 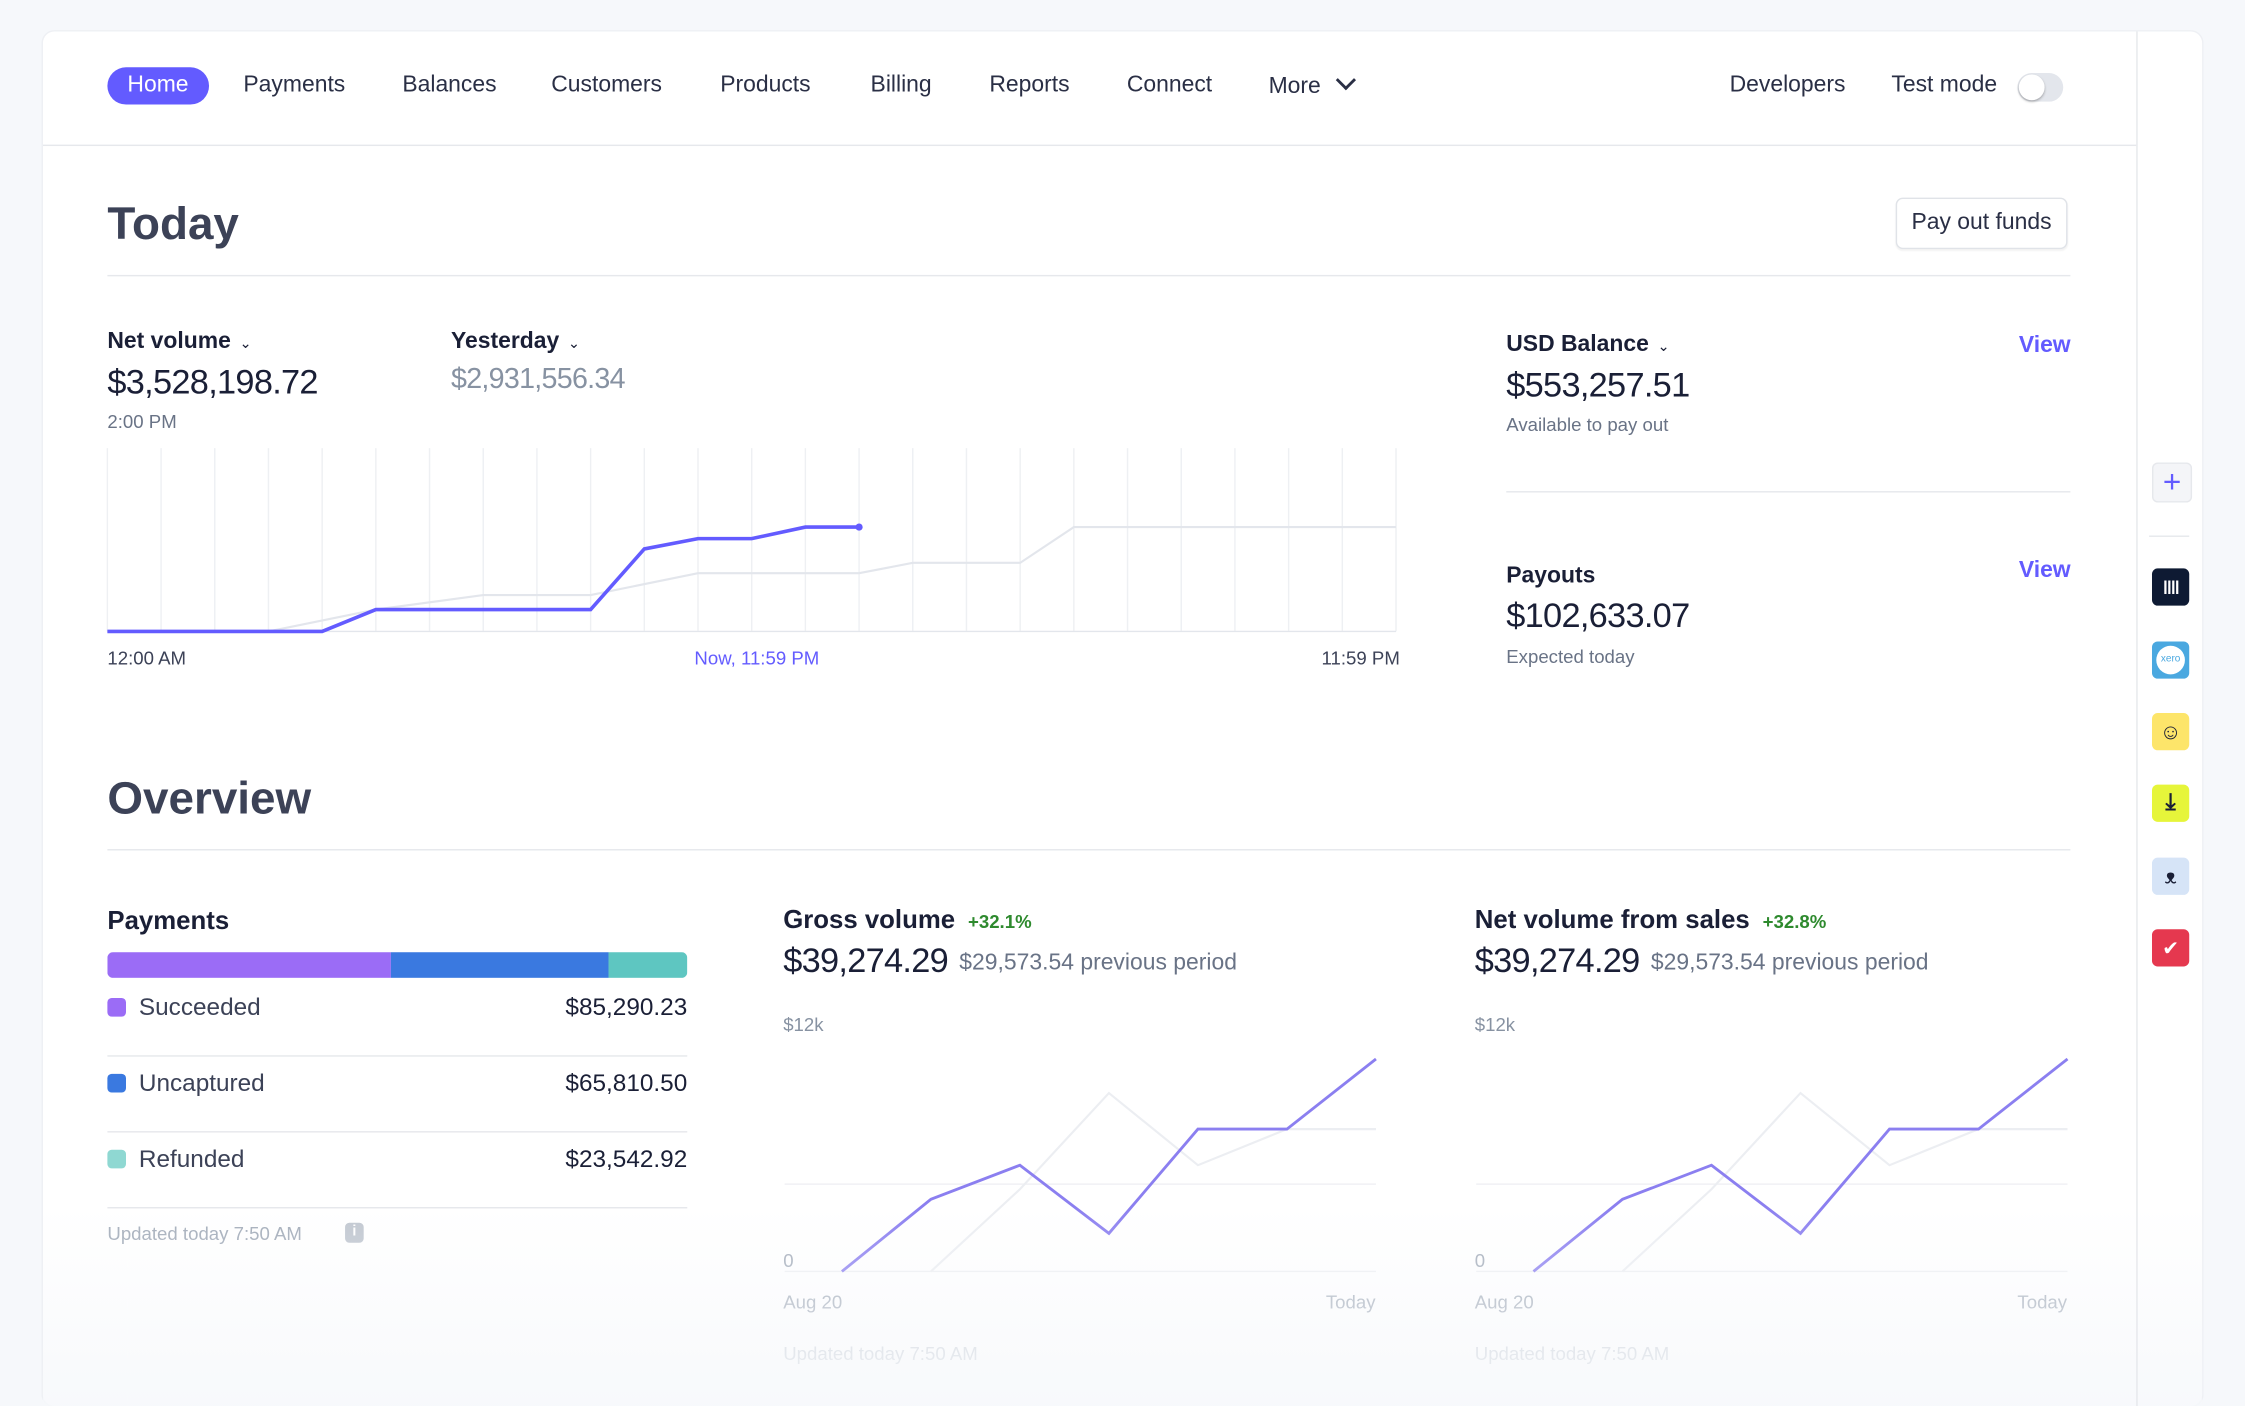 I want to click on gross-volume-title: Gross volume +32.1%, so click(x=907, y=920).